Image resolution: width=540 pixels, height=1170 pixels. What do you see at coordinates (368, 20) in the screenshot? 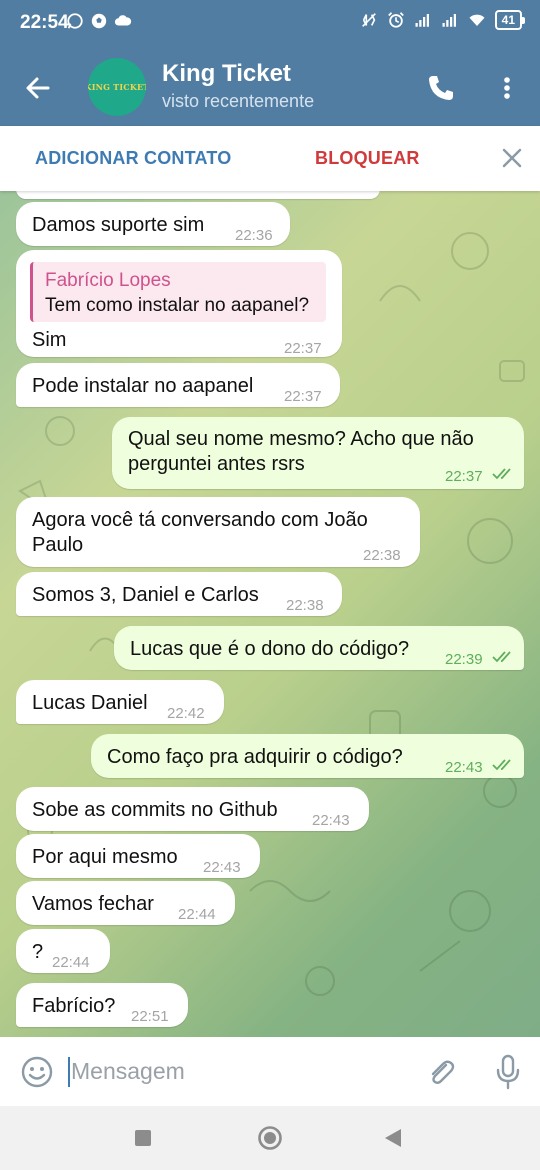
I see `vibrate-off-icon` at bounding box center [368, 20].